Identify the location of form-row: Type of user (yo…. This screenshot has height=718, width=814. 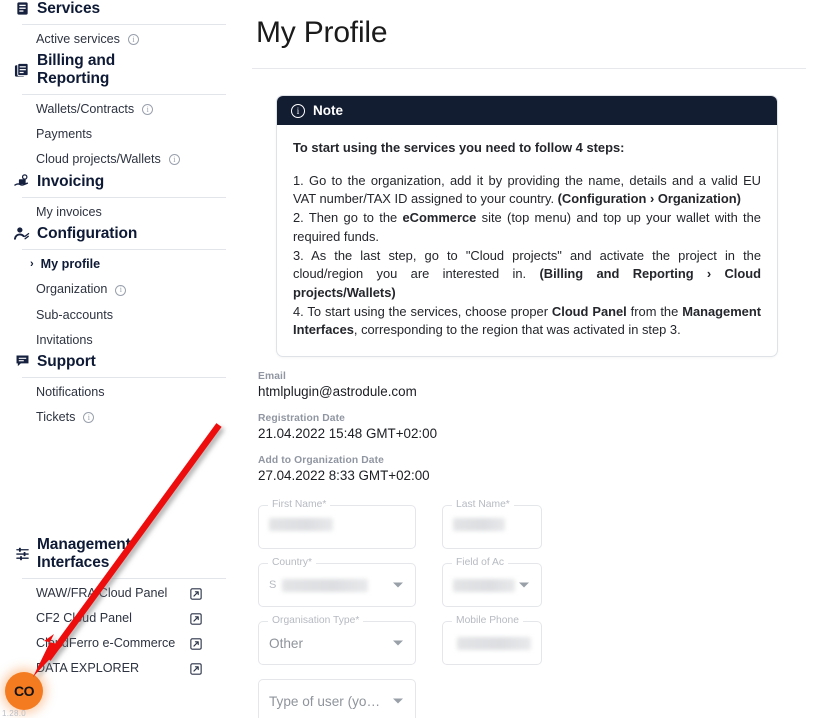
(532, 698).